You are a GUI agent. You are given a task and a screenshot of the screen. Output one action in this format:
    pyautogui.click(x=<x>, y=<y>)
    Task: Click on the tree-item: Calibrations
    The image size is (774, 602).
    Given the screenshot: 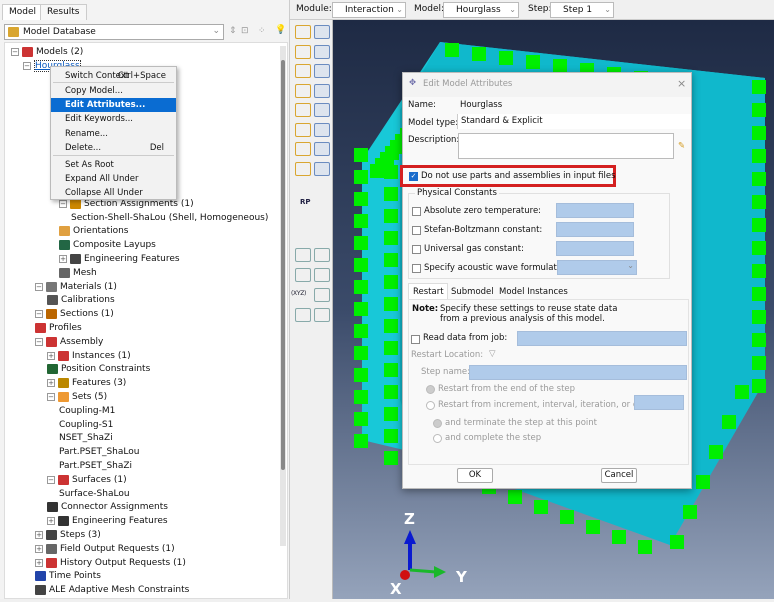 What is the action you would take?
    pyautogui.click(x=81, y=300)
    